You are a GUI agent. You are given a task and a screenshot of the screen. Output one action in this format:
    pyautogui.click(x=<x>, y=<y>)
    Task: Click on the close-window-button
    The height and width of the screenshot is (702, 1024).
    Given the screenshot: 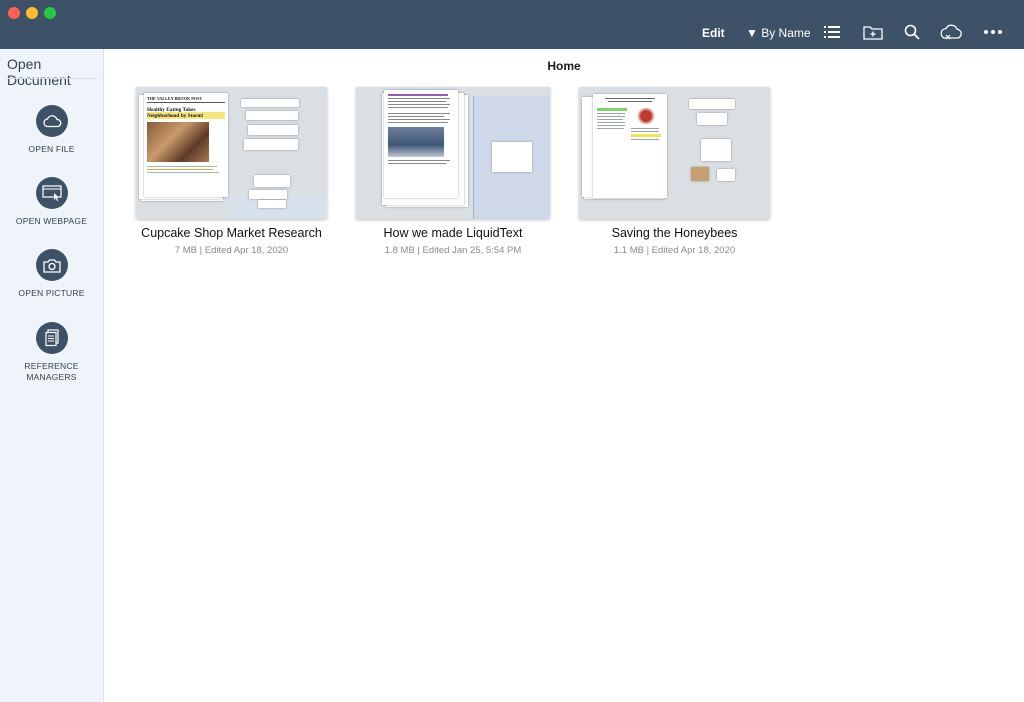 What is the action you would take?
    pyautogui.click(x=14, y=13)
    